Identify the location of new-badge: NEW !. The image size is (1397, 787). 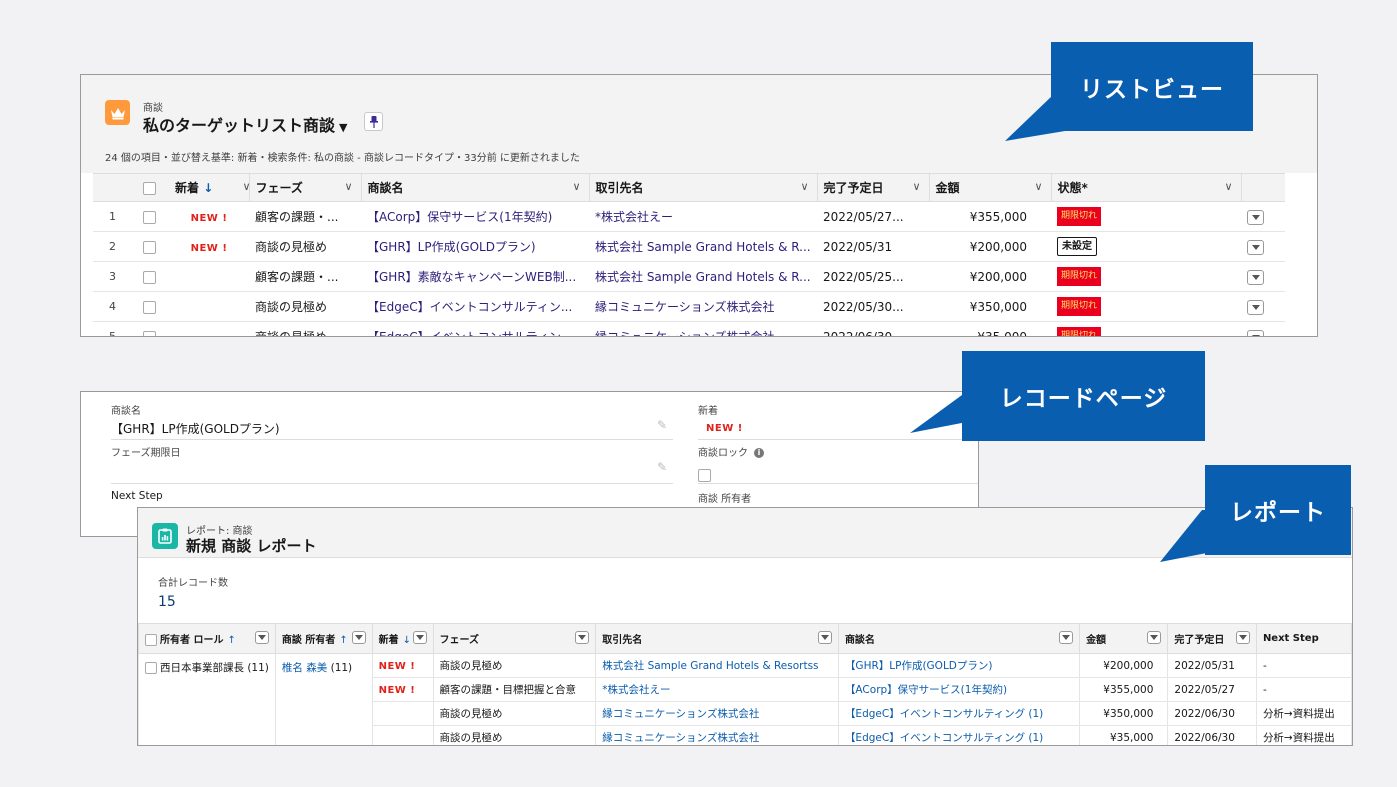
(209, 248).